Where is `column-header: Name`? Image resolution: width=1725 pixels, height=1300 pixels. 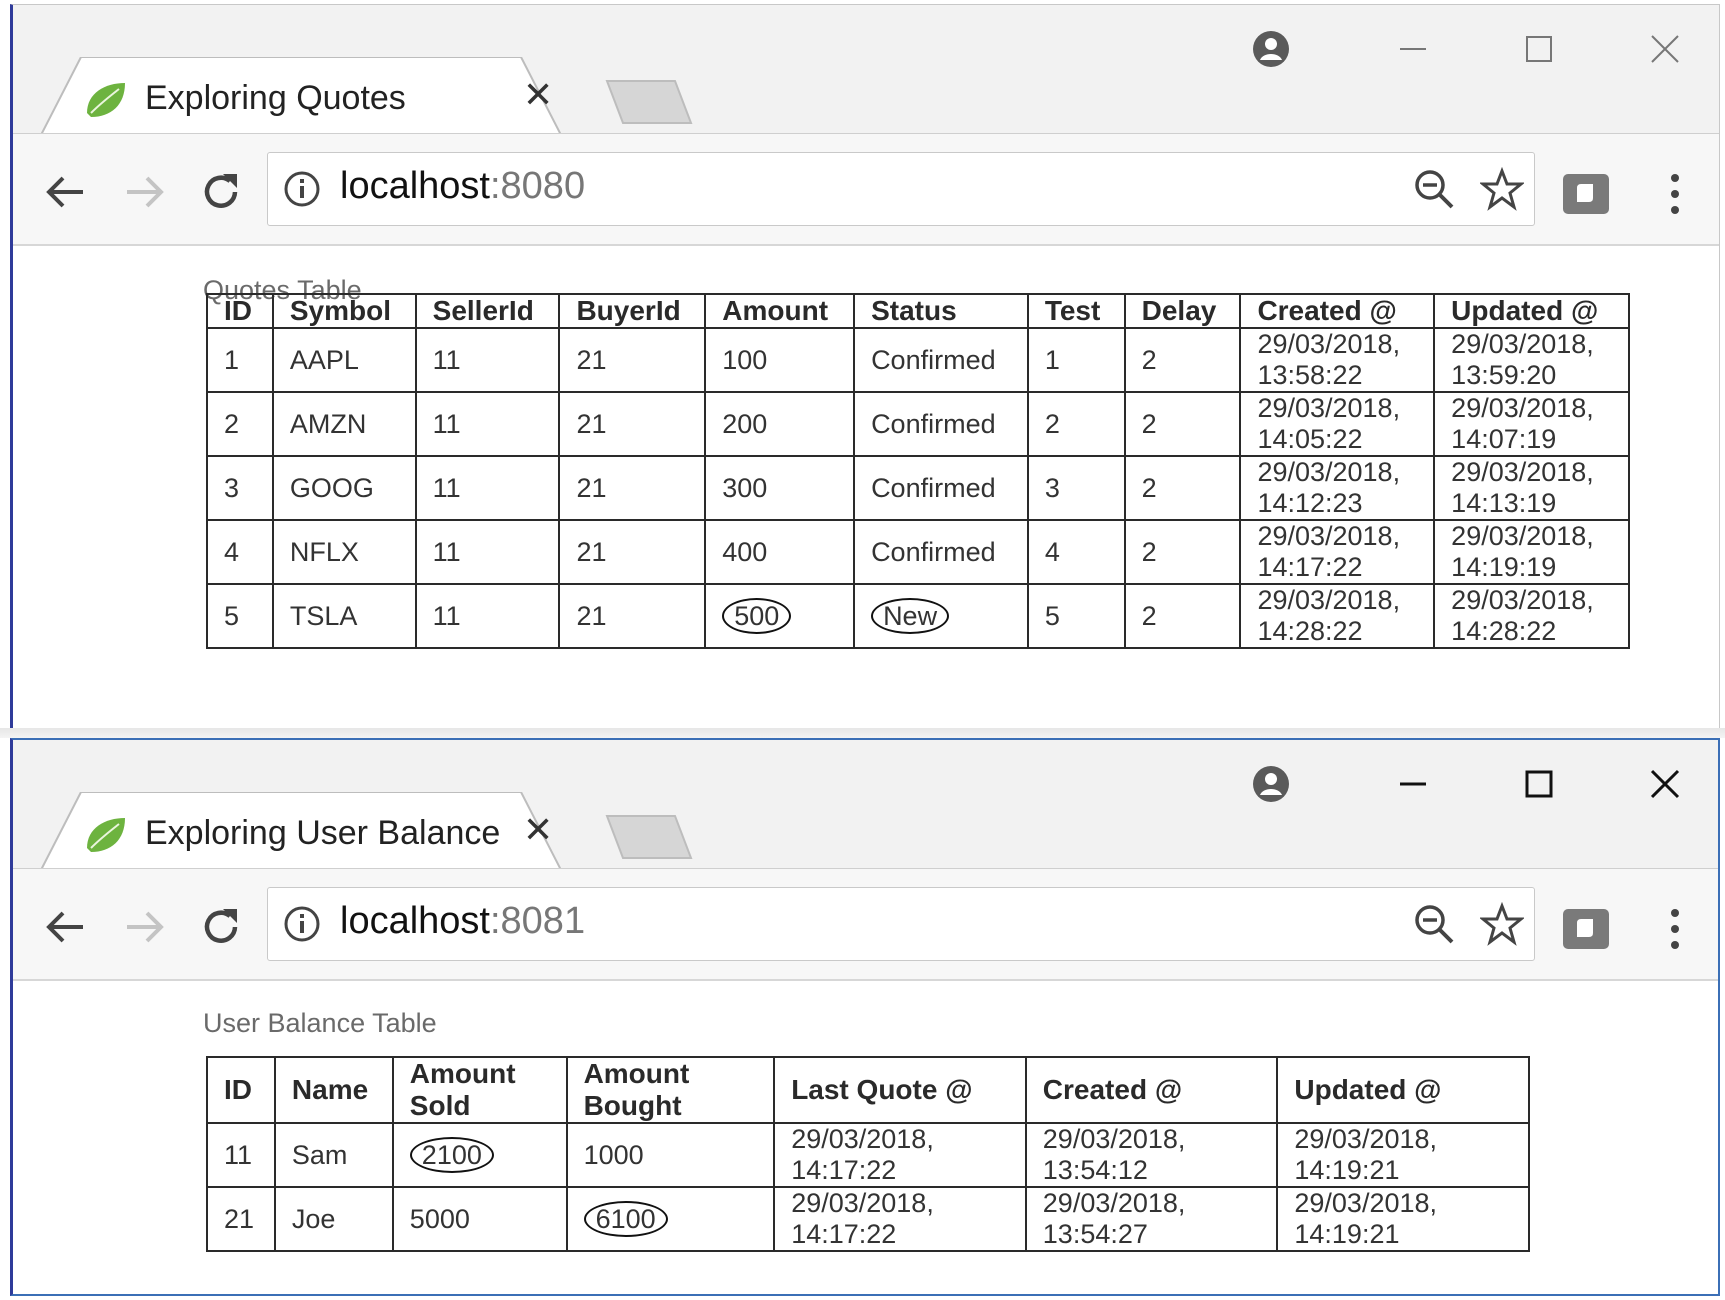 column-header: Name is located at coordinates (333, 1090).